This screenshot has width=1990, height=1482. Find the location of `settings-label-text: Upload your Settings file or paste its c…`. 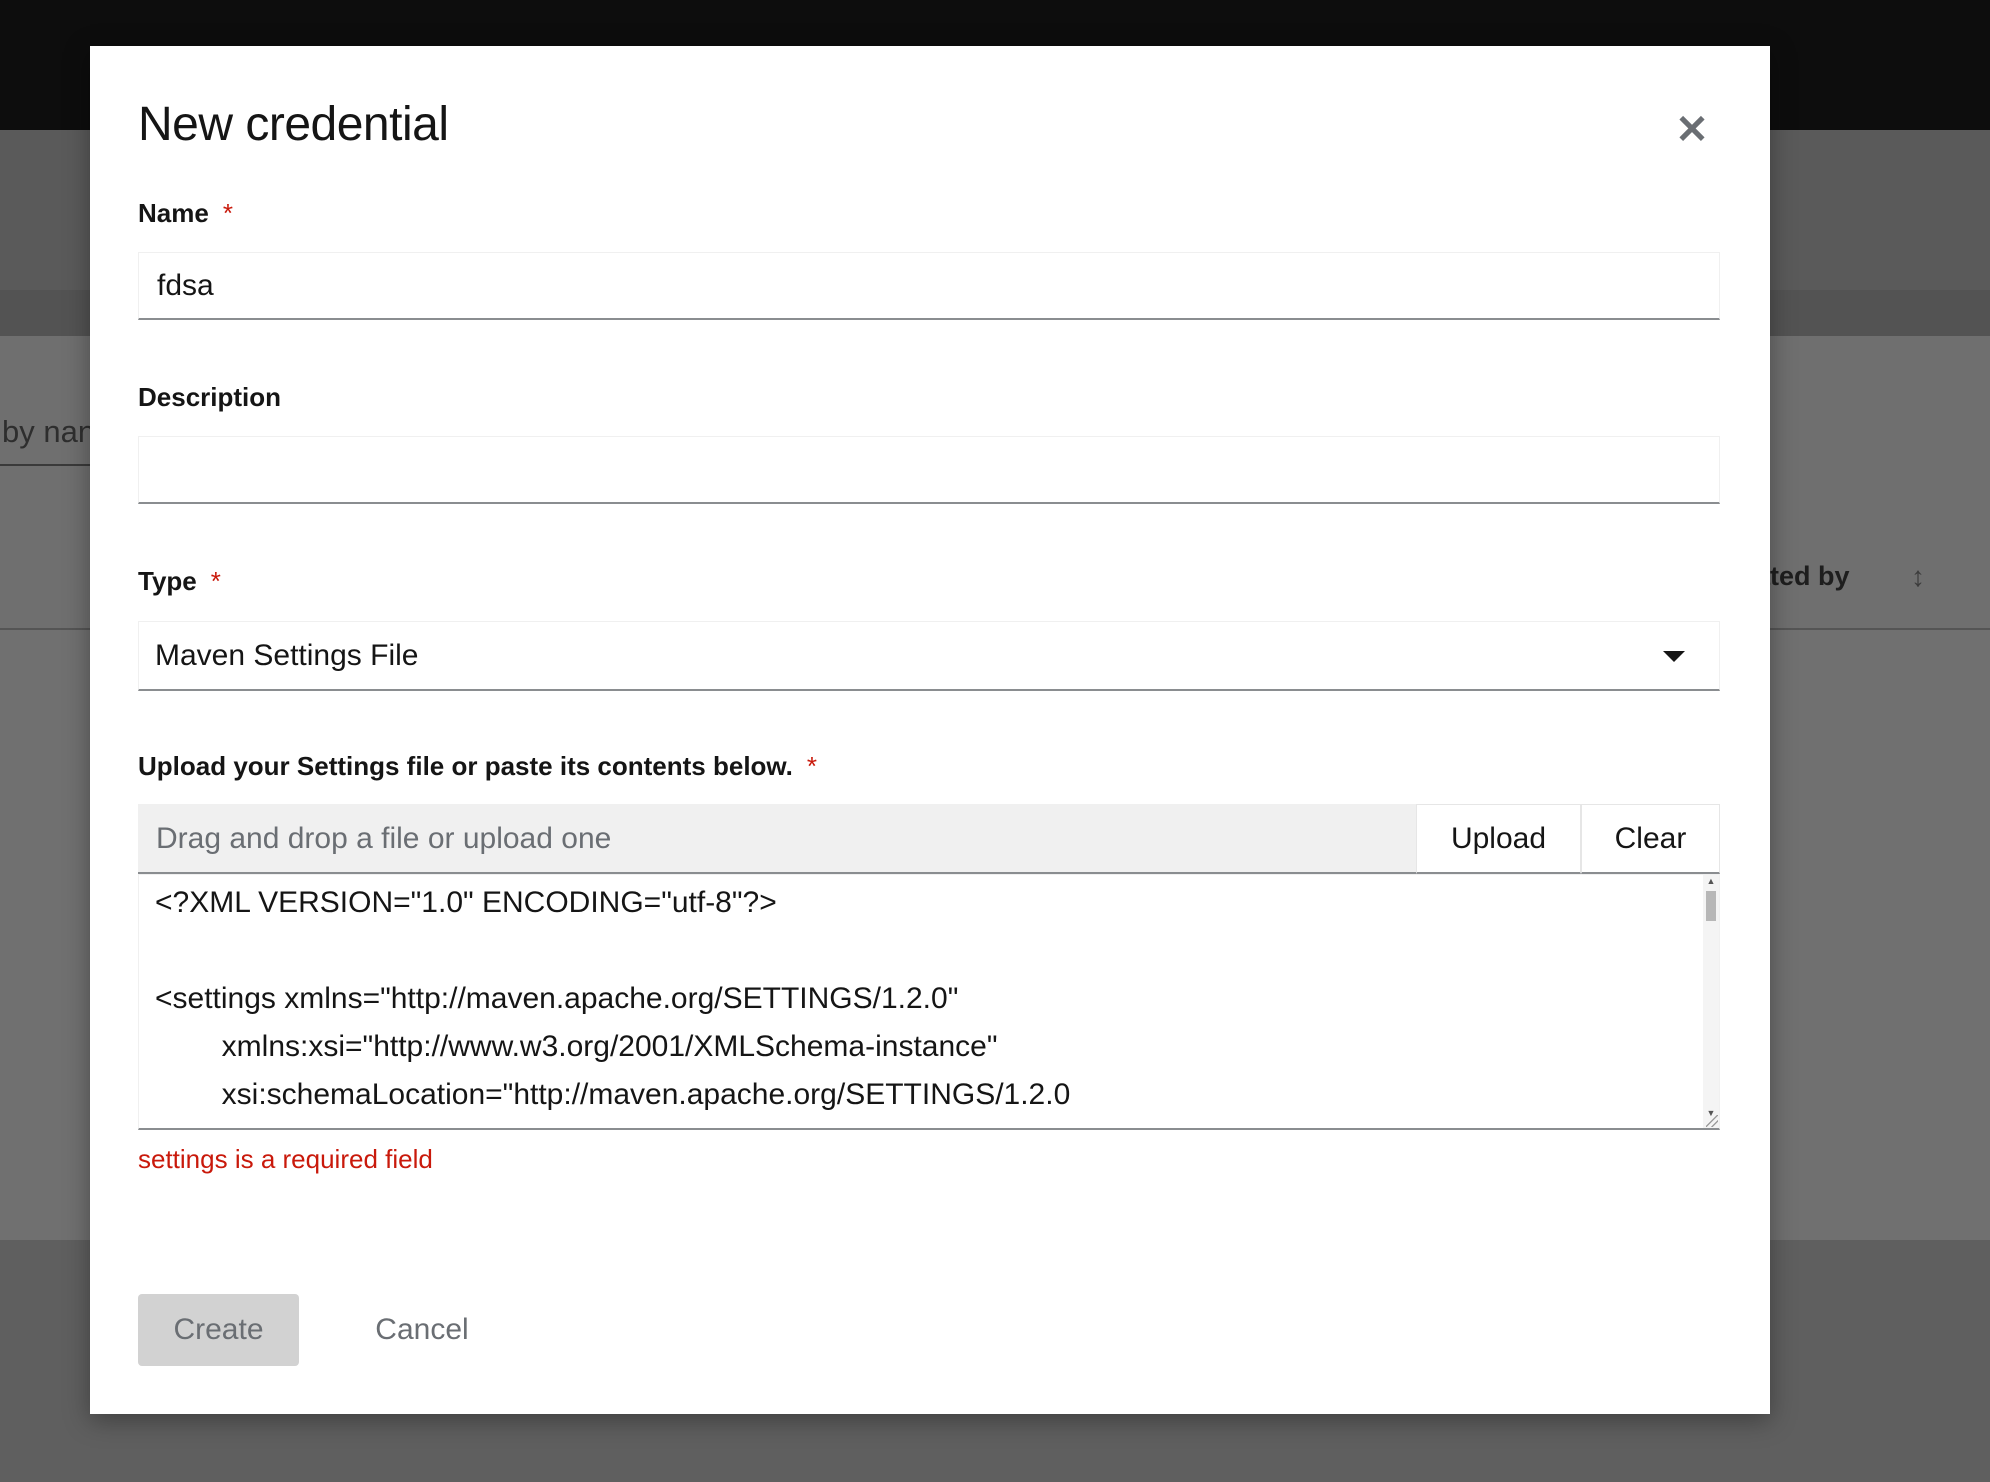

settings-label-text: Upload your Settings file or paste its c… is located at coordinates (465, 766).